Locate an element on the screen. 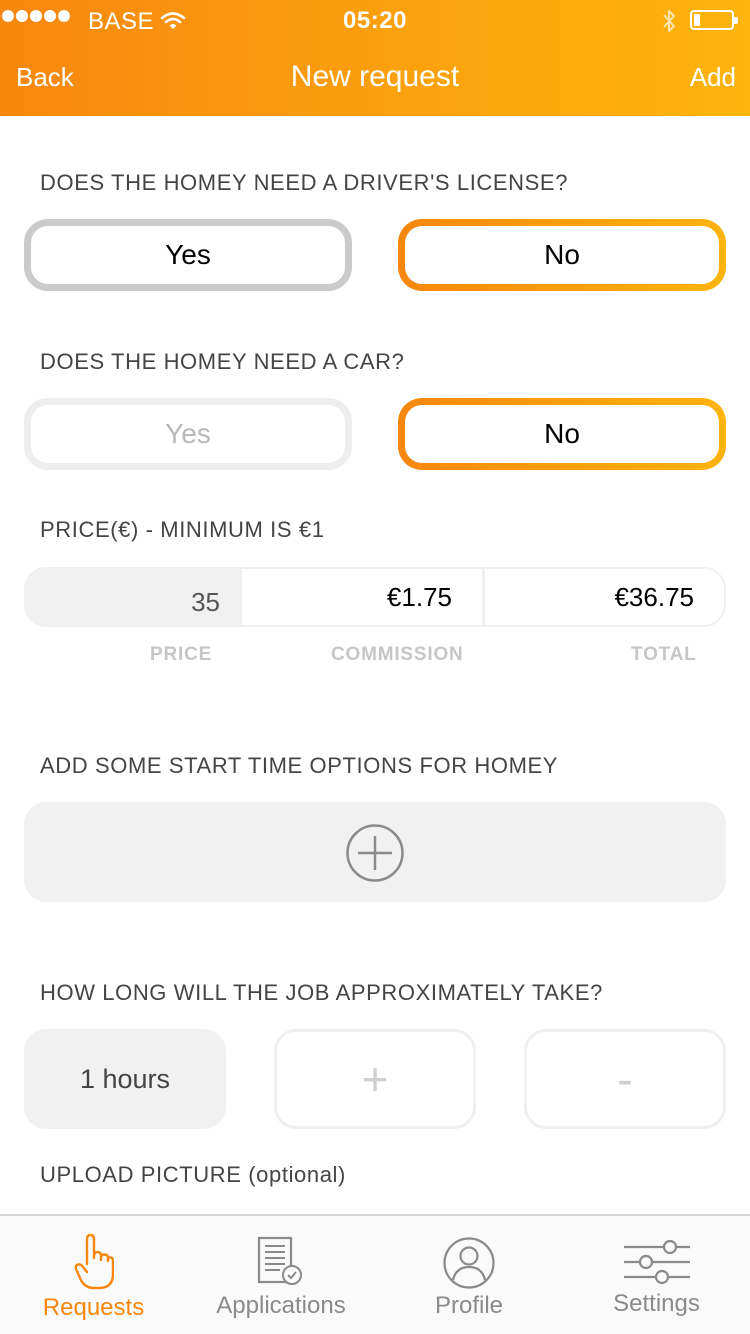  tab-applications: Applications is located at coordinates (281, 1275).